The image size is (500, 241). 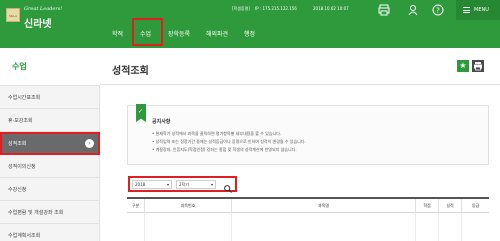 I want to click on print-icon, so click(x=384, y=10).